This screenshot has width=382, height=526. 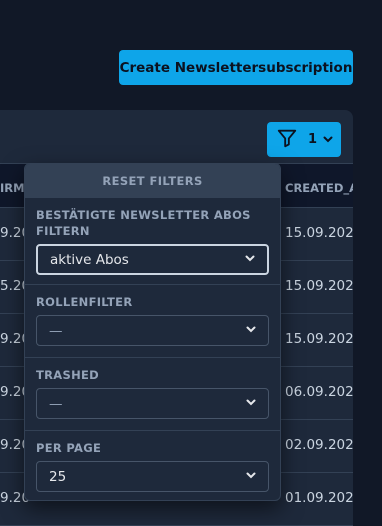 I want to click on funnel-icon, so click(x=287, y=140).